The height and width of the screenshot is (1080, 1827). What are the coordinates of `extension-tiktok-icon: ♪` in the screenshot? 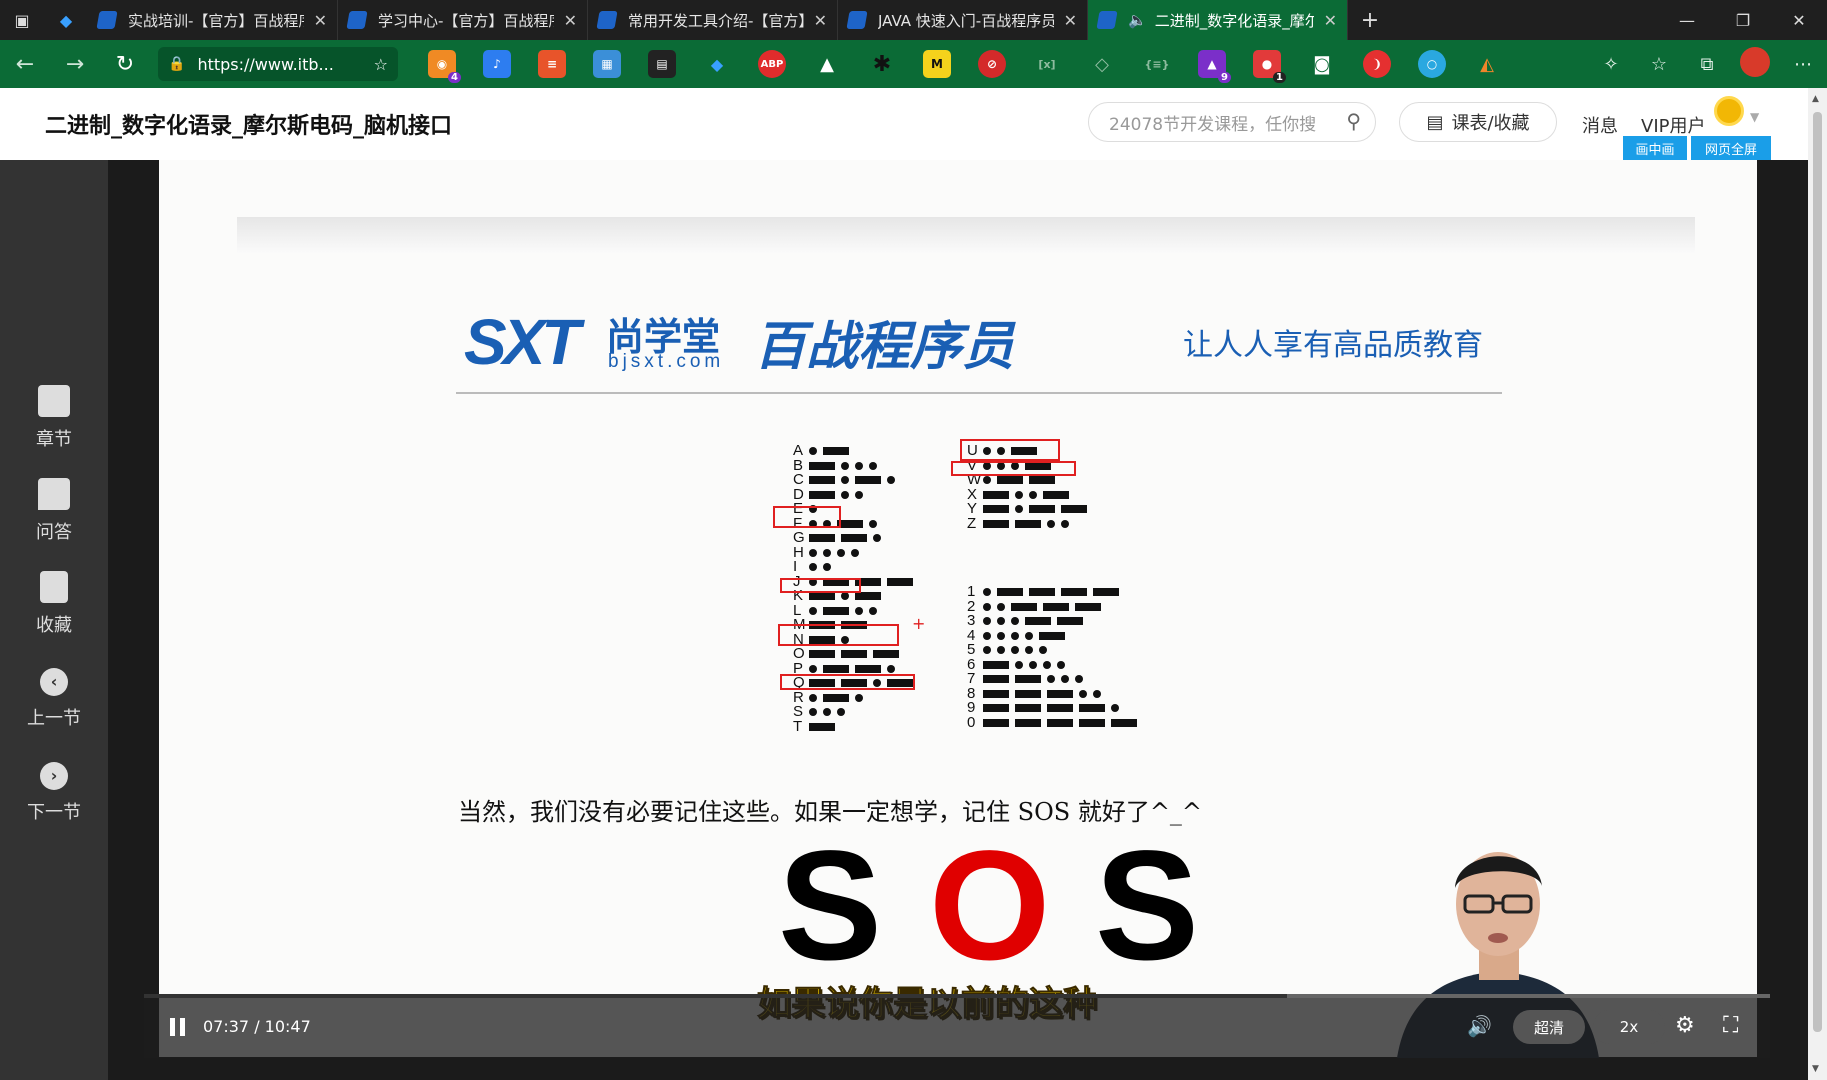 It's located at (497, 64).